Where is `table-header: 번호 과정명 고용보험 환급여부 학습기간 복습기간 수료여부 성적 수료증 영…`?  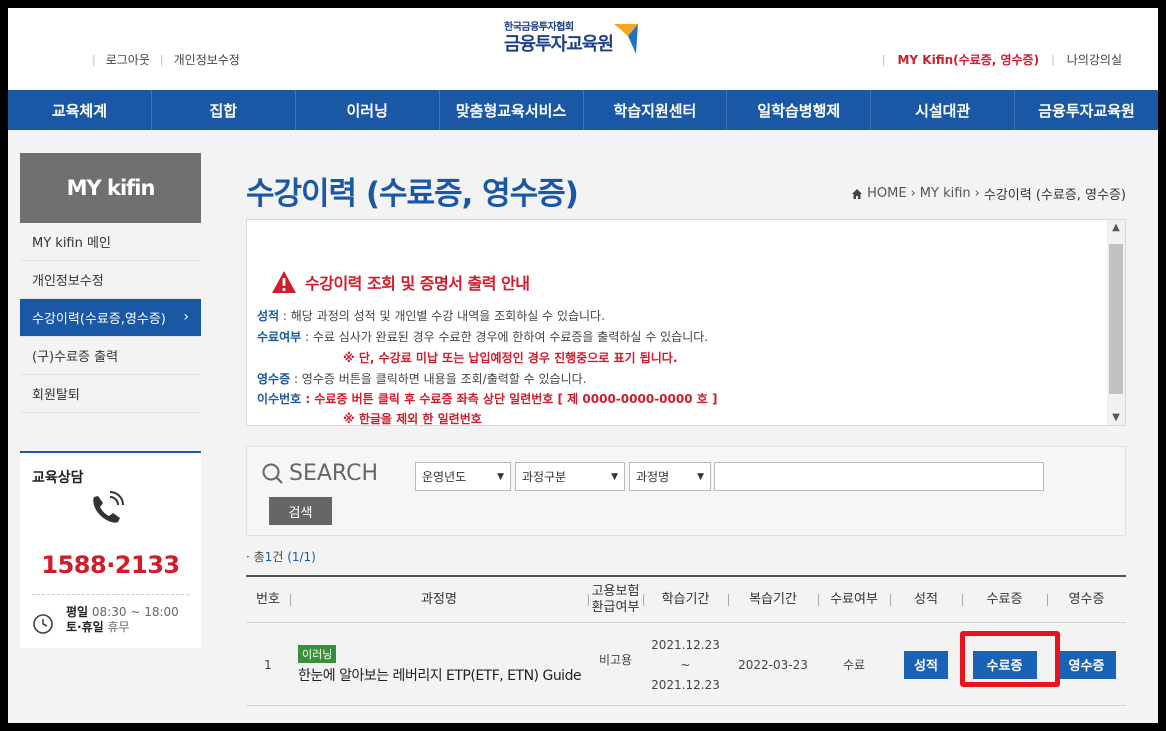
table-header: 번호 과정명 고용보험 환급여부 학습기간 복습기간 수료여부 성적 수료증 영… is located at coordinates (686, 600).